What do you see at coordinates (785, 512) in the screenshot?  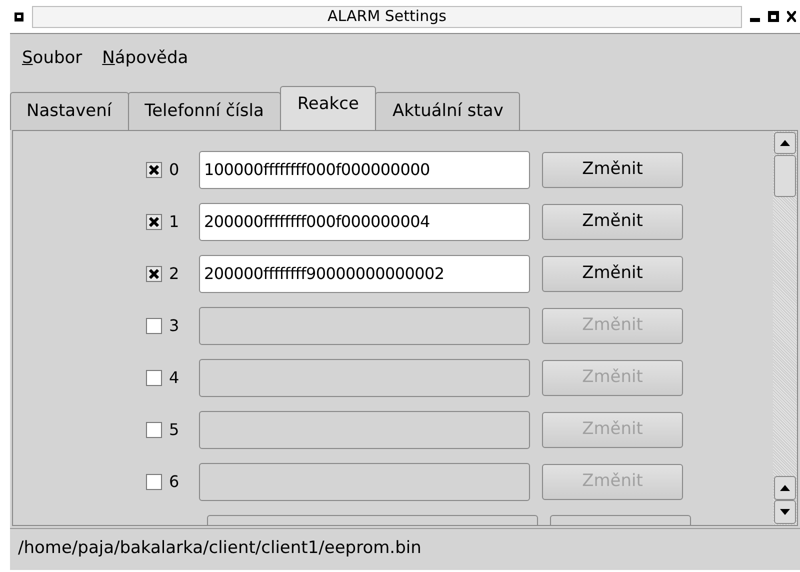 I see `down-arrow-icon` at bounding box center [785, 512].